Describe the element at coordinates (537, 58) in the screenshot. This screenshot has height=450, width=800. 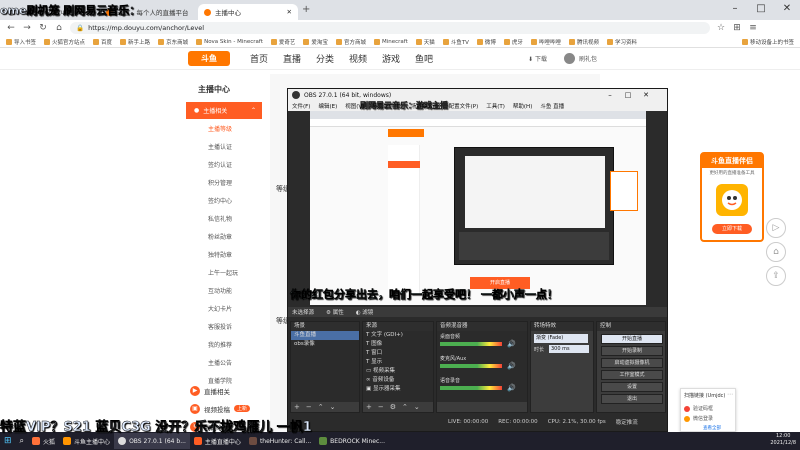
I see `download-link: ⬇ 下载` at that location.